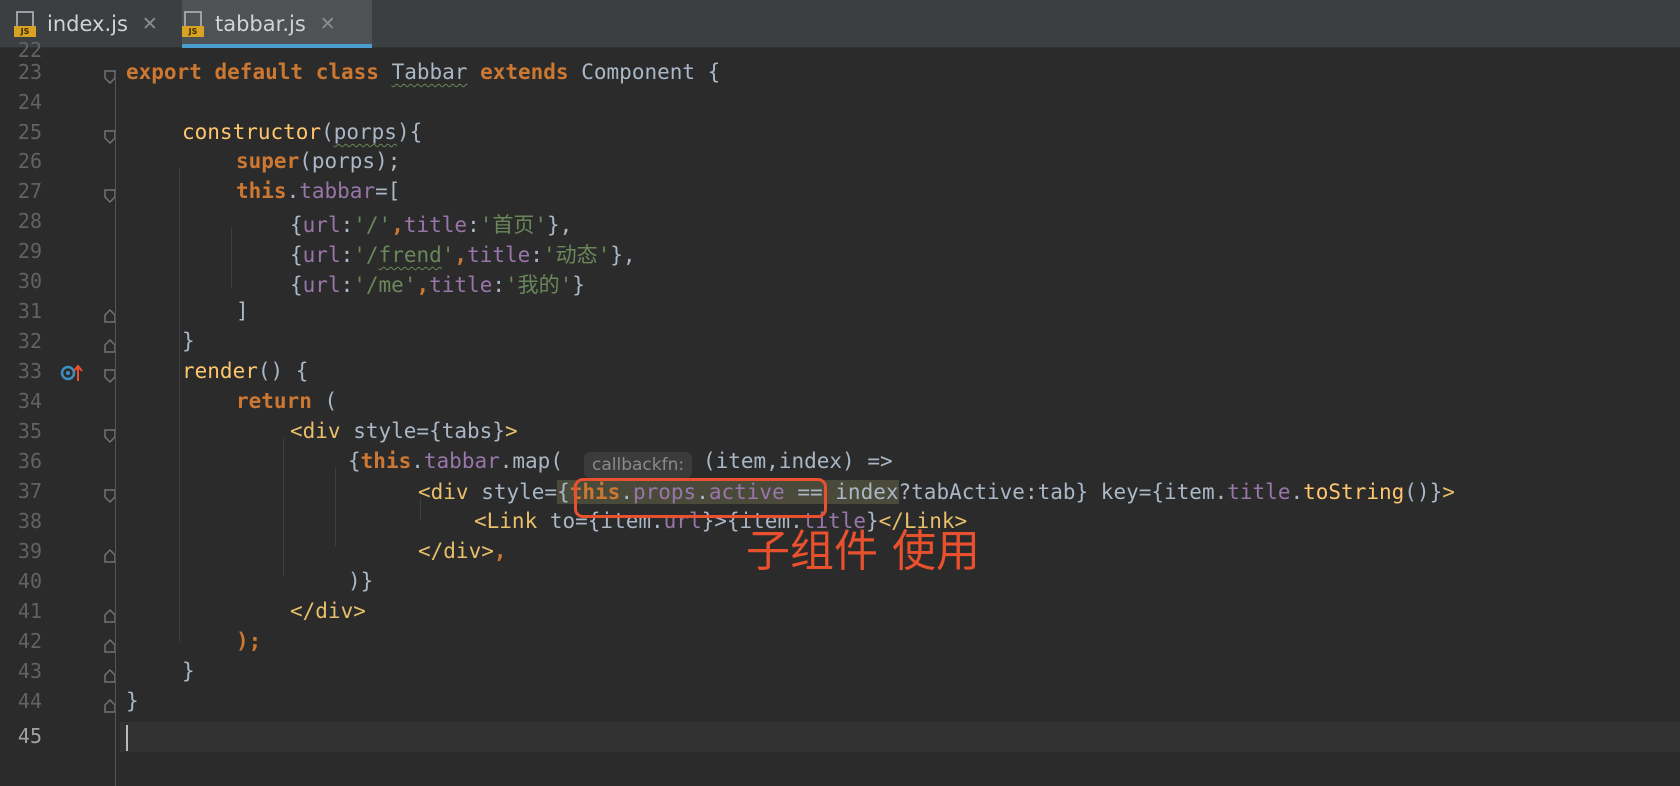 This screenshot has width=1680, height=786. I want to click on code-line-27: this.tabbar=[, so click(318, 191).